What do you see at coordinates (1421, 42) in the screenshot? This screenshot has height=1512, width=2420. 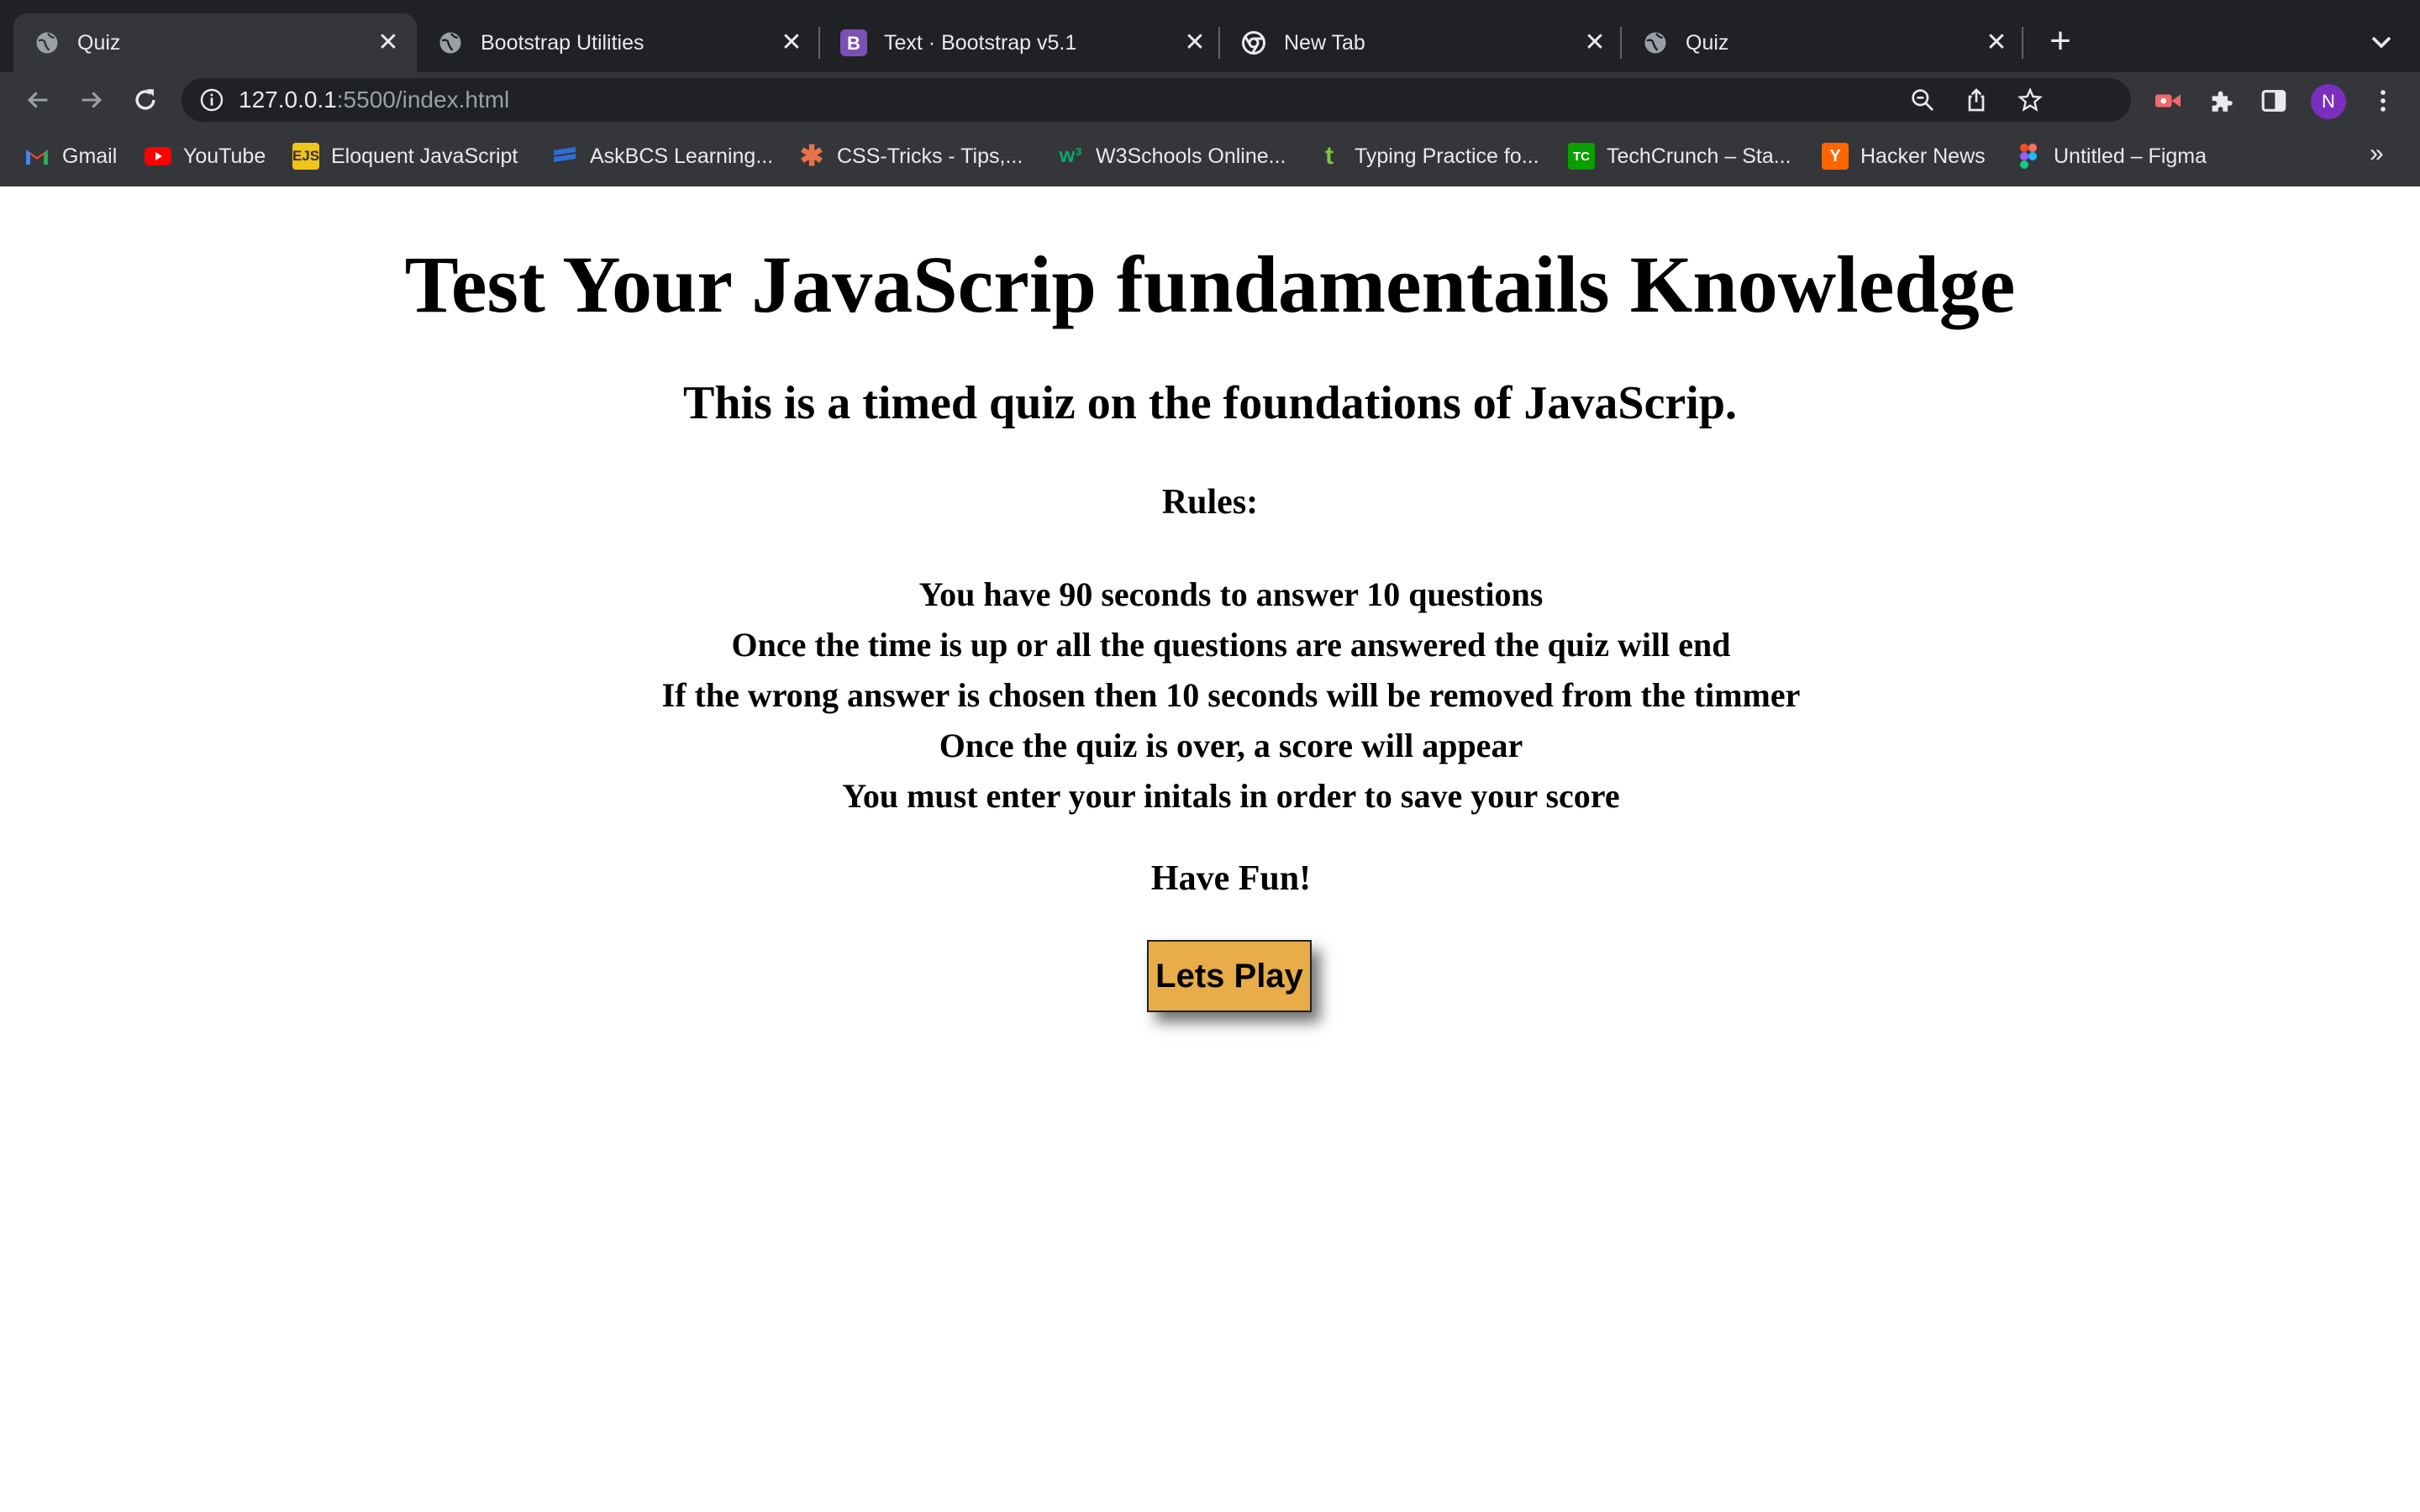 I see `tab-new-tab: New Tab ✕` at bounding box center [1421, 42].